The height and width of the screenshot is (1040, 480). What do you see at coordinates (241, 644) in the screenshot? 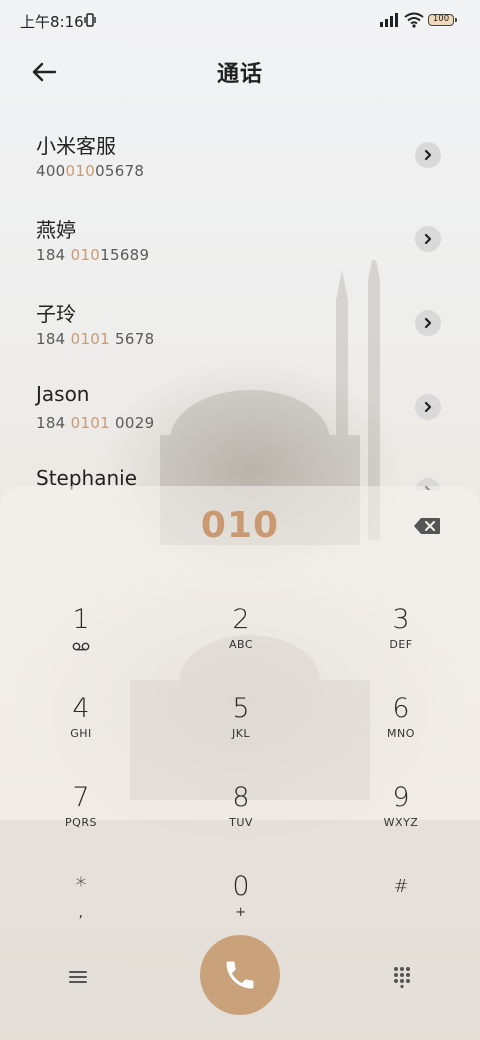
I see `key-letters: ABC` at bounding box center [241, 644].